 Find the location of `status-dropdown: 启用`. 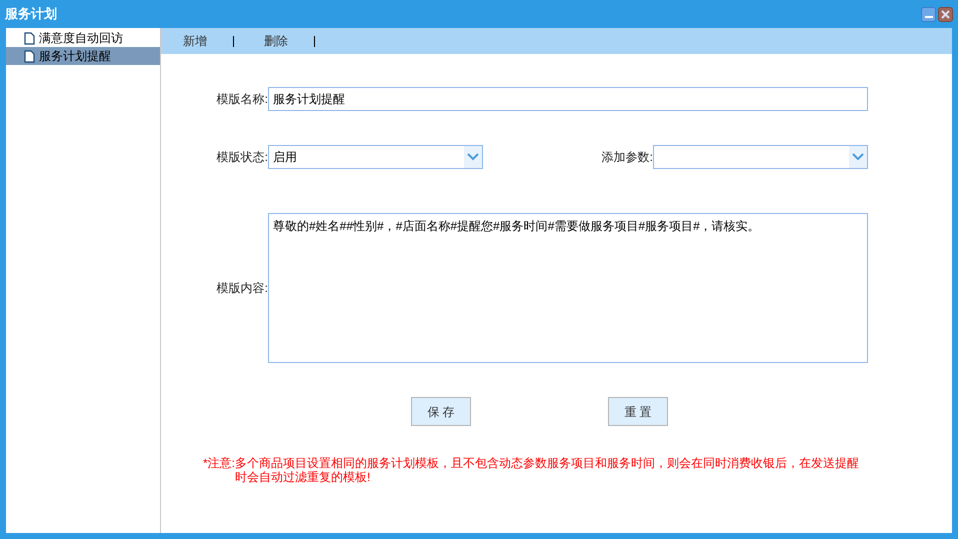

status-dropdown: 启用 is located at coordinates (375, 157).